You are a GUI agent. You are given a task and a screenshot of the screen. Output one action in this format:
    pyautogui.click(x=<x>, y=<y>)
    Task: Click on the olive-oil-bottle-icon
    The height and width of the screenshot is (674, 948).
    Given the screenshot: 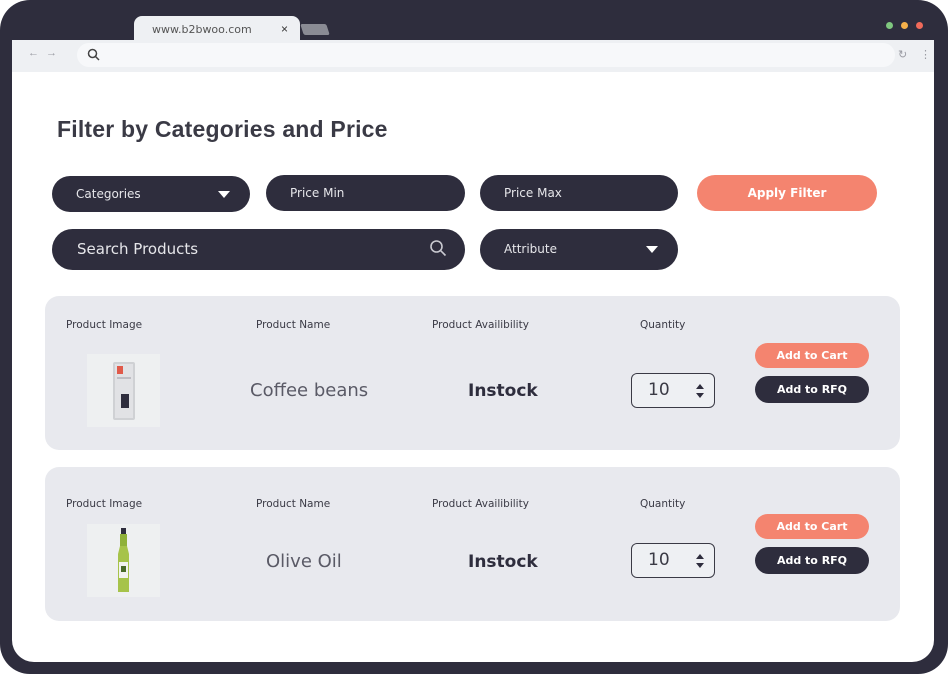 What is the action you would take?
    pyautogui.click(x=123, y=560)
    